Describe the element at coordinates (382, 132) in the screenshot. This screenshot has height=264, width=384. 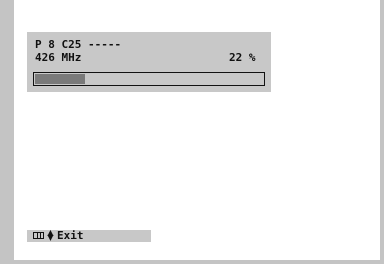
I see `frame-right-edge` at that location.